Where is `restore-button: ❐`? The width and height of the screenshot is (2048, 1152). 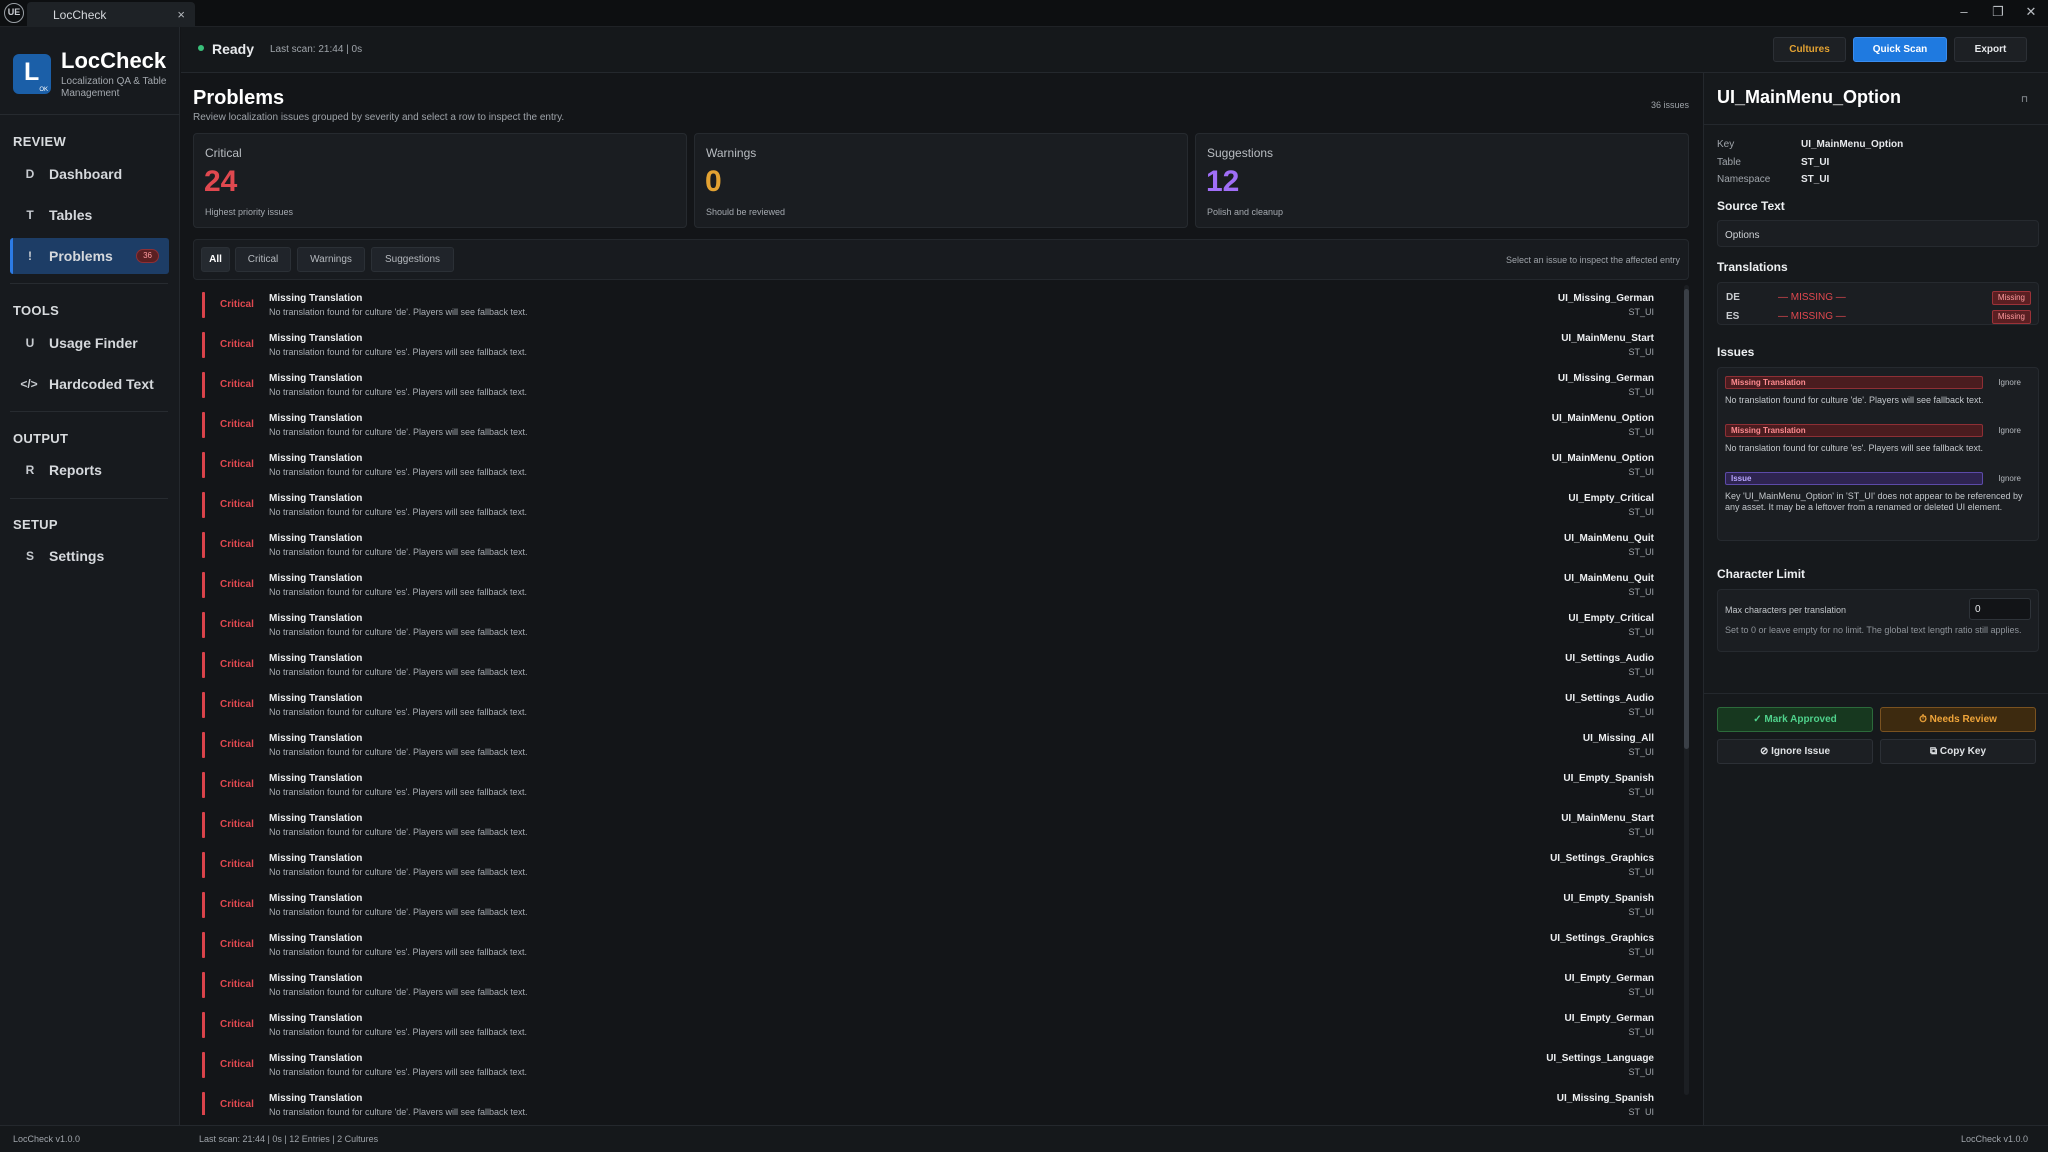 restore-button: ❐ is located at coordinates (1998, 12).